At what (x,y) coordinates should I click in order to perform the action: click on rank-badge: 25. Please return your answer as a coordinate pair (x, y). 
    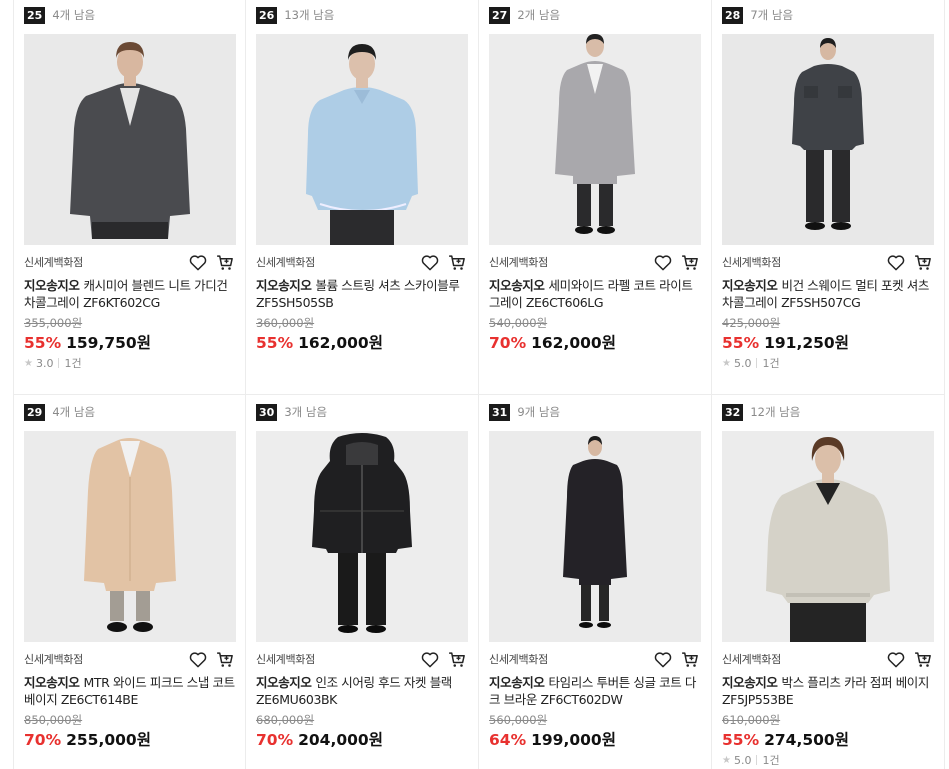
    Looking at the image, I should click on (35, 15).